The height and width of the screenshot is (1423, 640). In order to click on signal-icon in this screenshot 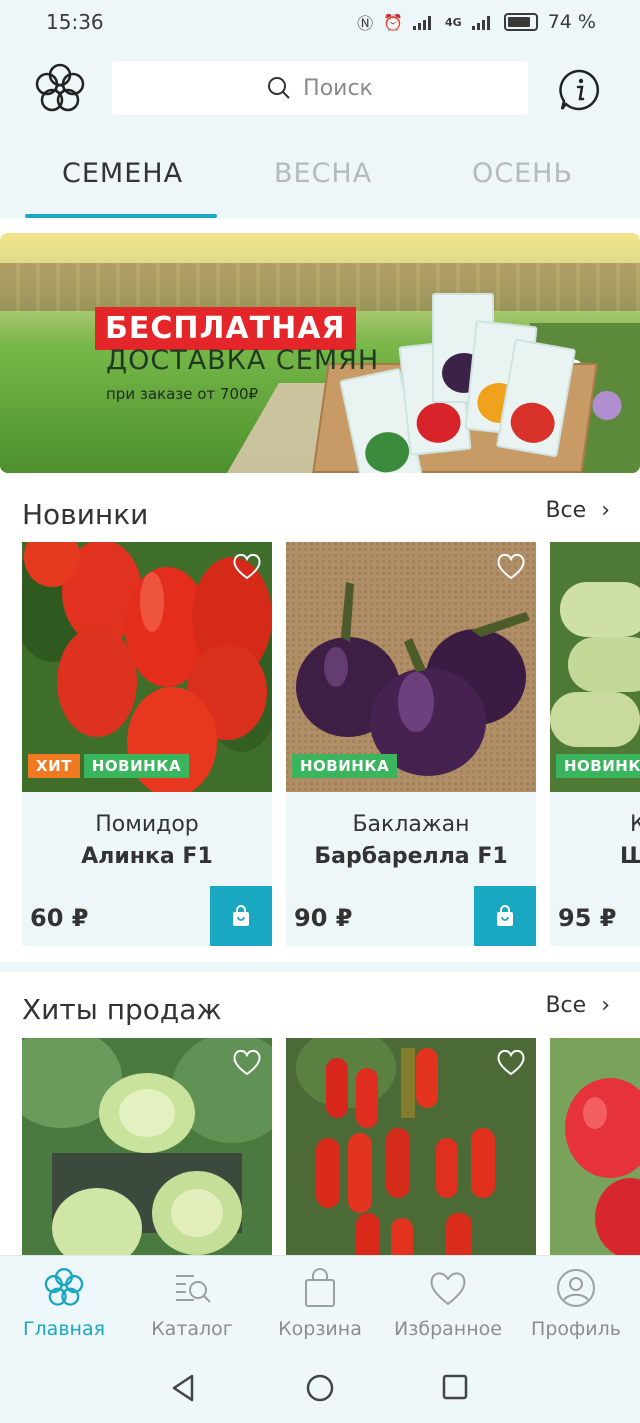, I will do `click(422, 23)`.